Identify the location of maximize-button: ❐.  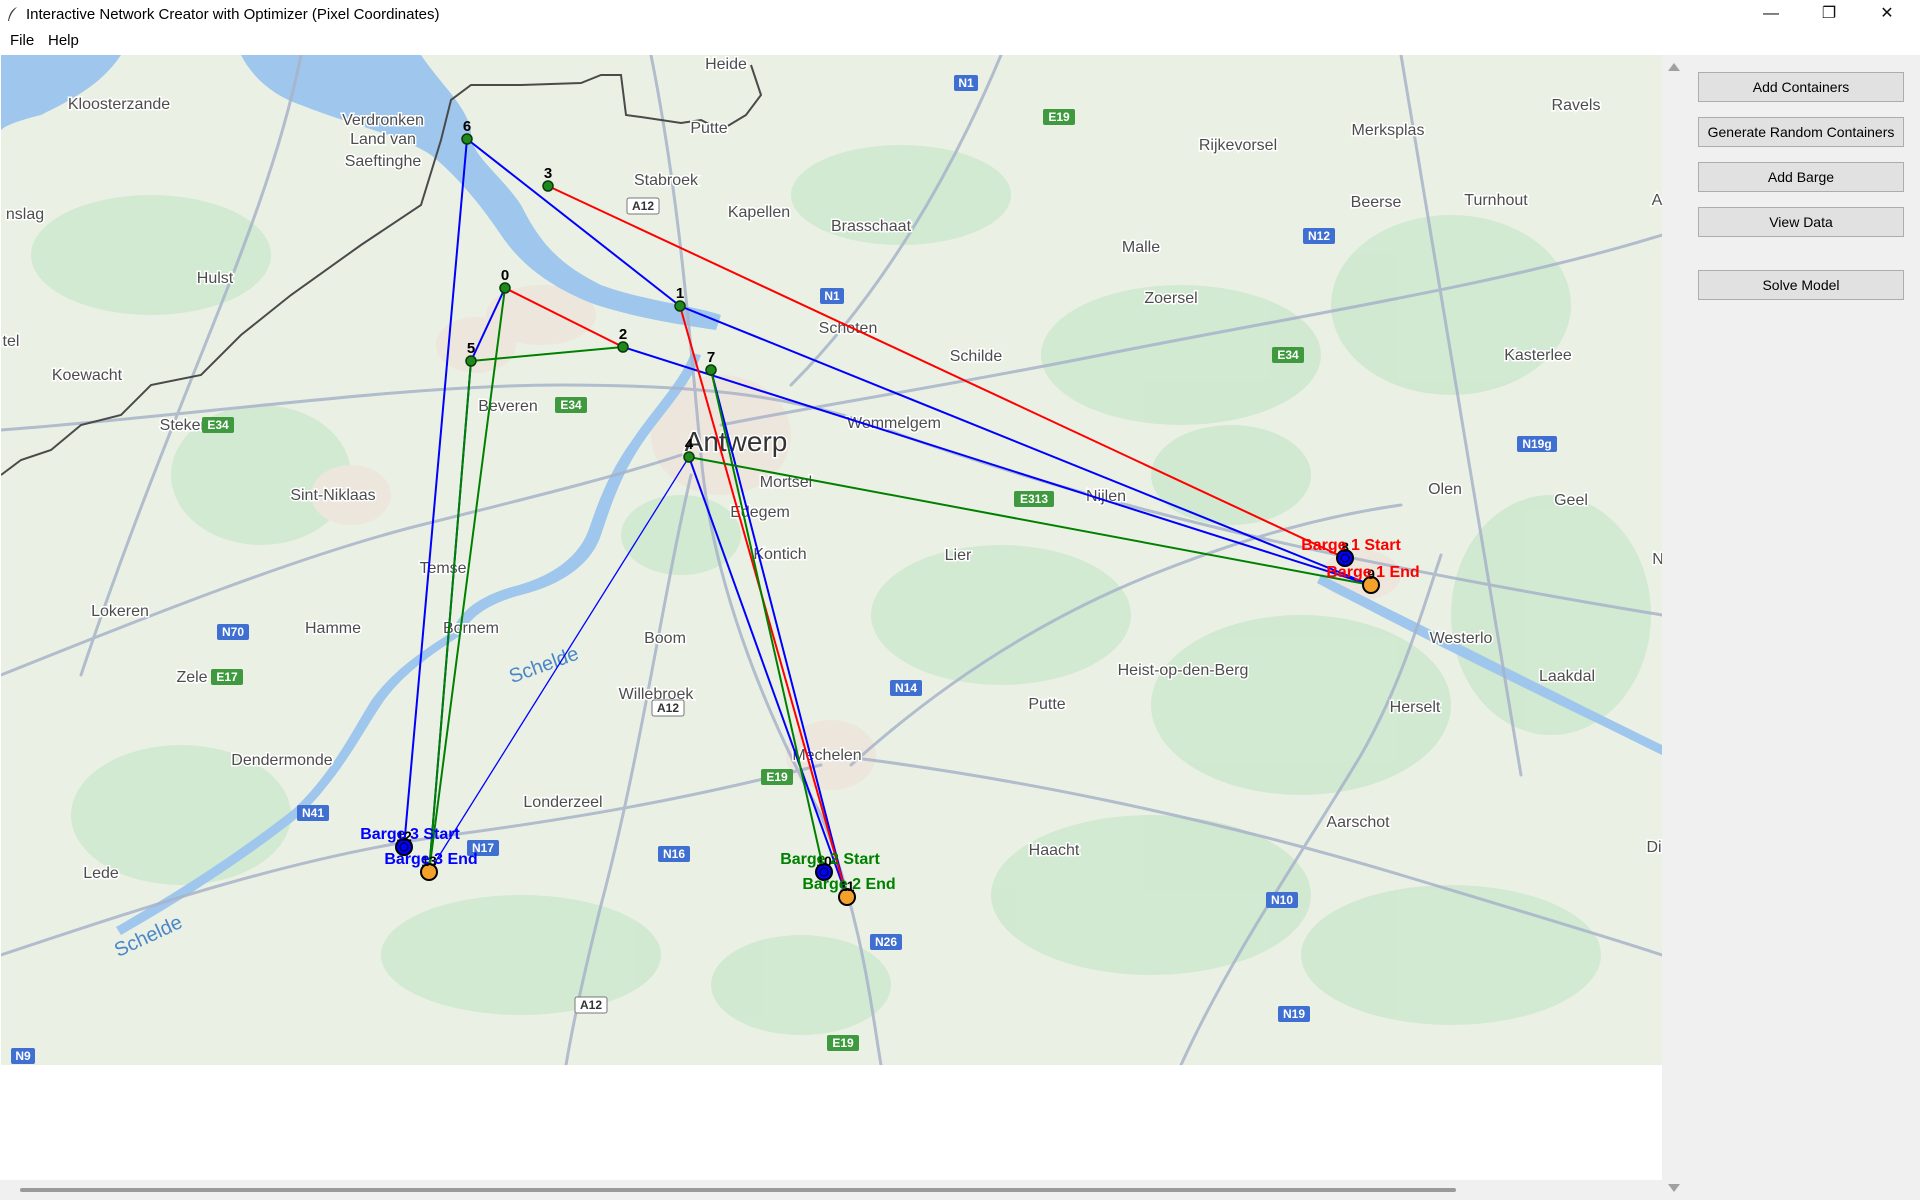
(1829, 14).